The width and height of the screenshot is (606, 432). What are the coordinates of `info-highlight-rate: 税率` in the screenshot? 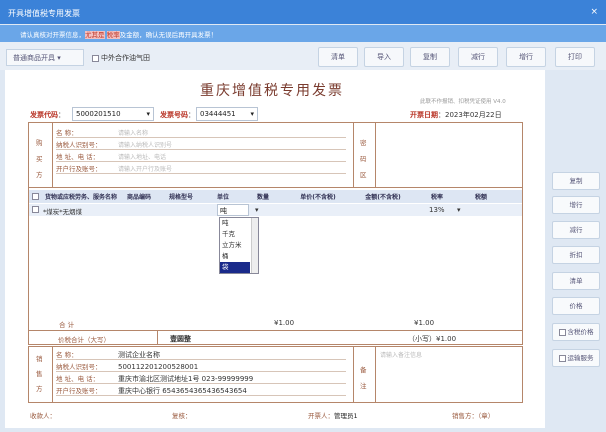 It's located at (113, 35).